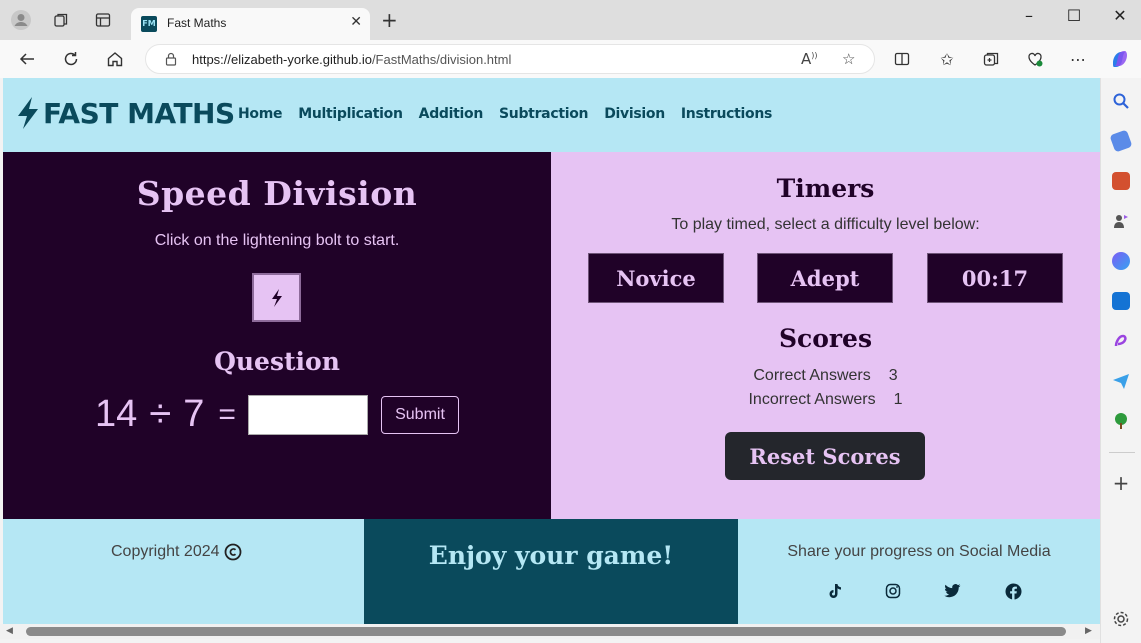  I want to click on scroll-right-arrow-icon: ▶, so click(1088, 631).